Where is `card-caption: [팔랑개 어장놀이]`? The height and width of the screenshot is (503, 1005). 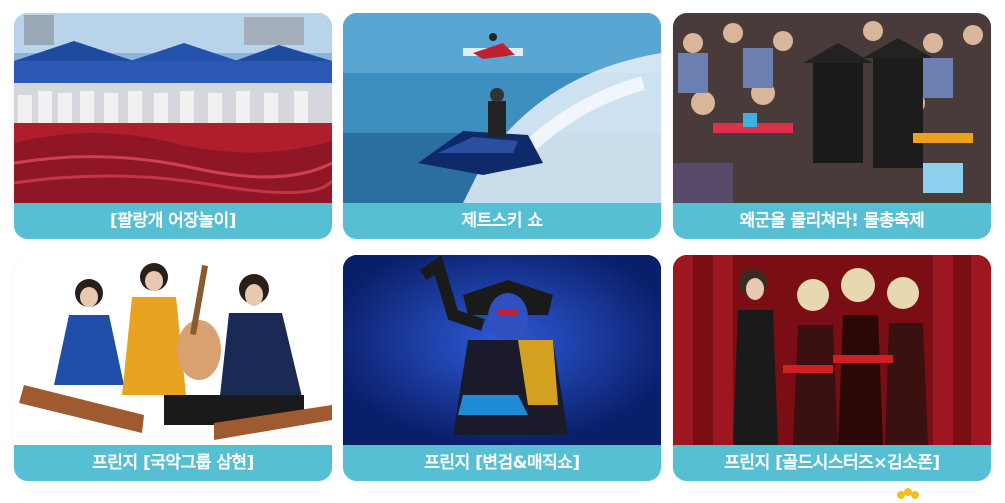
card-caption: [팔랑개 어장놀이] is located at coordinates (173, 221).